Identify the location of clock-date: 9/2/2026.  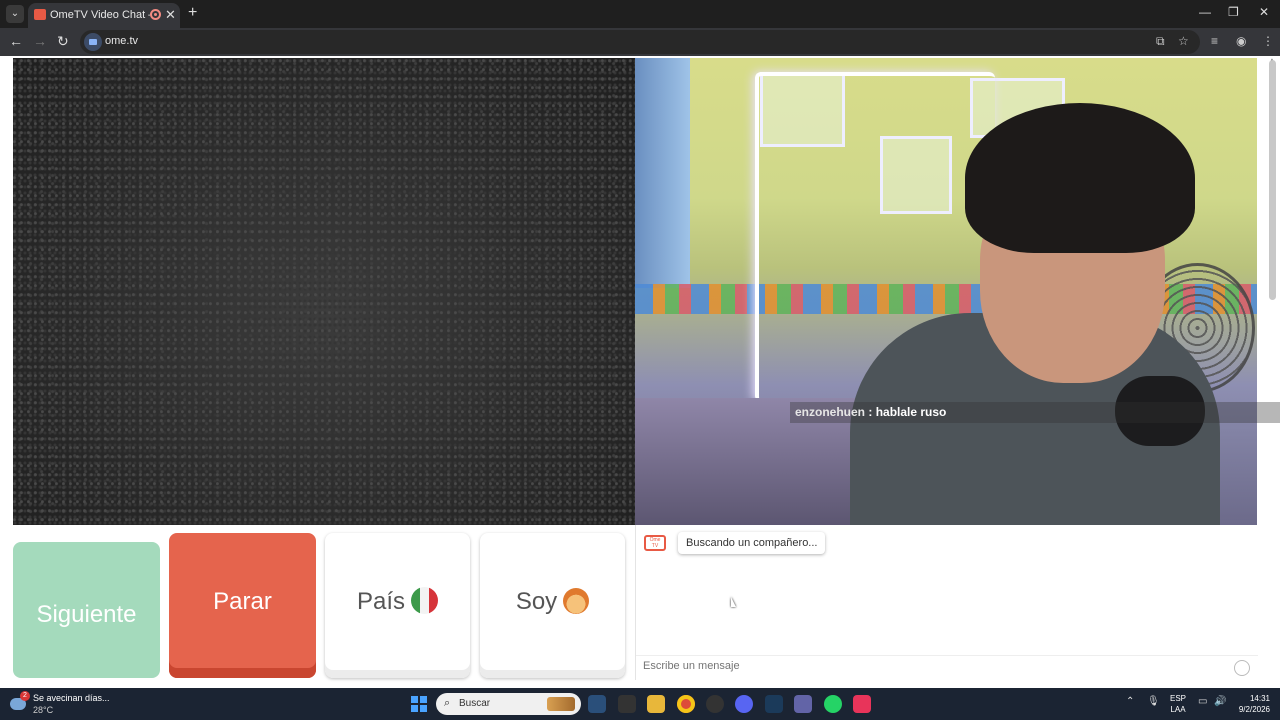
(1254, 709).